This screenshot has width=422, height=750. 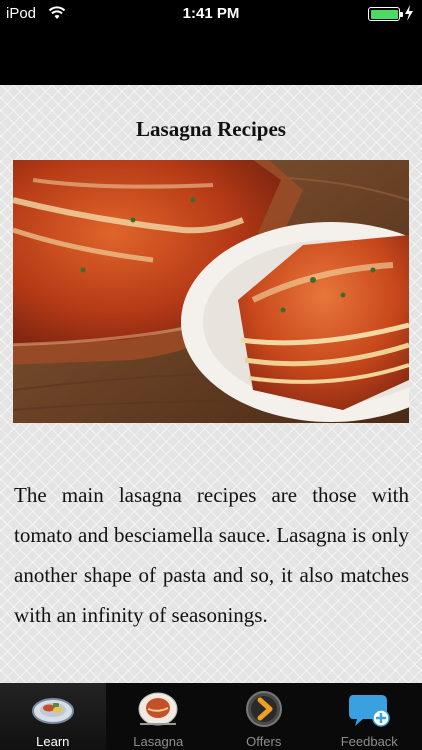 I want to click on tab-label: Feedback, so click(x=369, y=741).